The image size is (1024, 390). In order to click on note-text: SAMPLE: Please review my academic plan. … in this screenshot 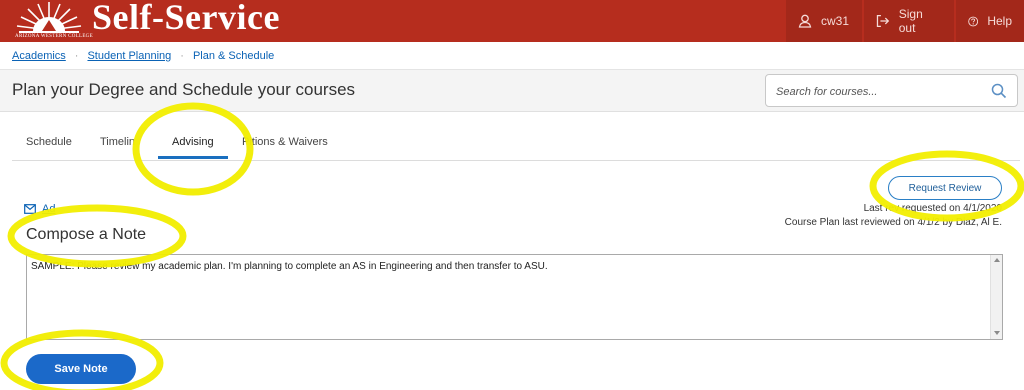, I will do `click(289, 266)`.